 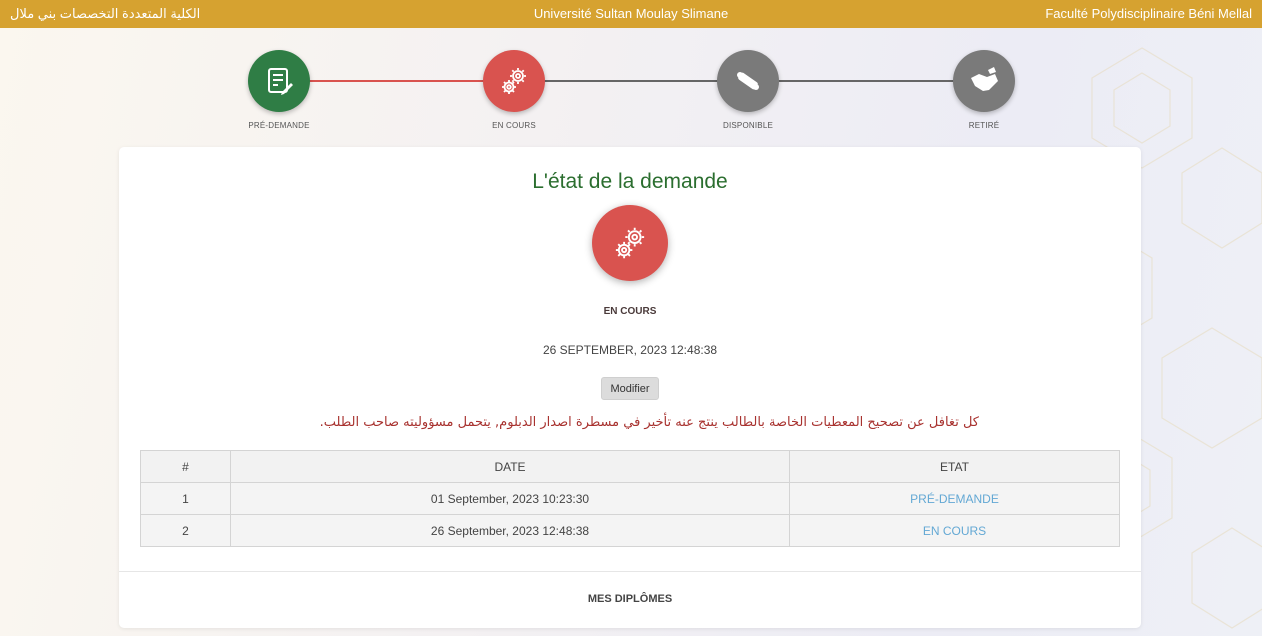 I want to click on status-icon-badge, so click(x=630, y=243).